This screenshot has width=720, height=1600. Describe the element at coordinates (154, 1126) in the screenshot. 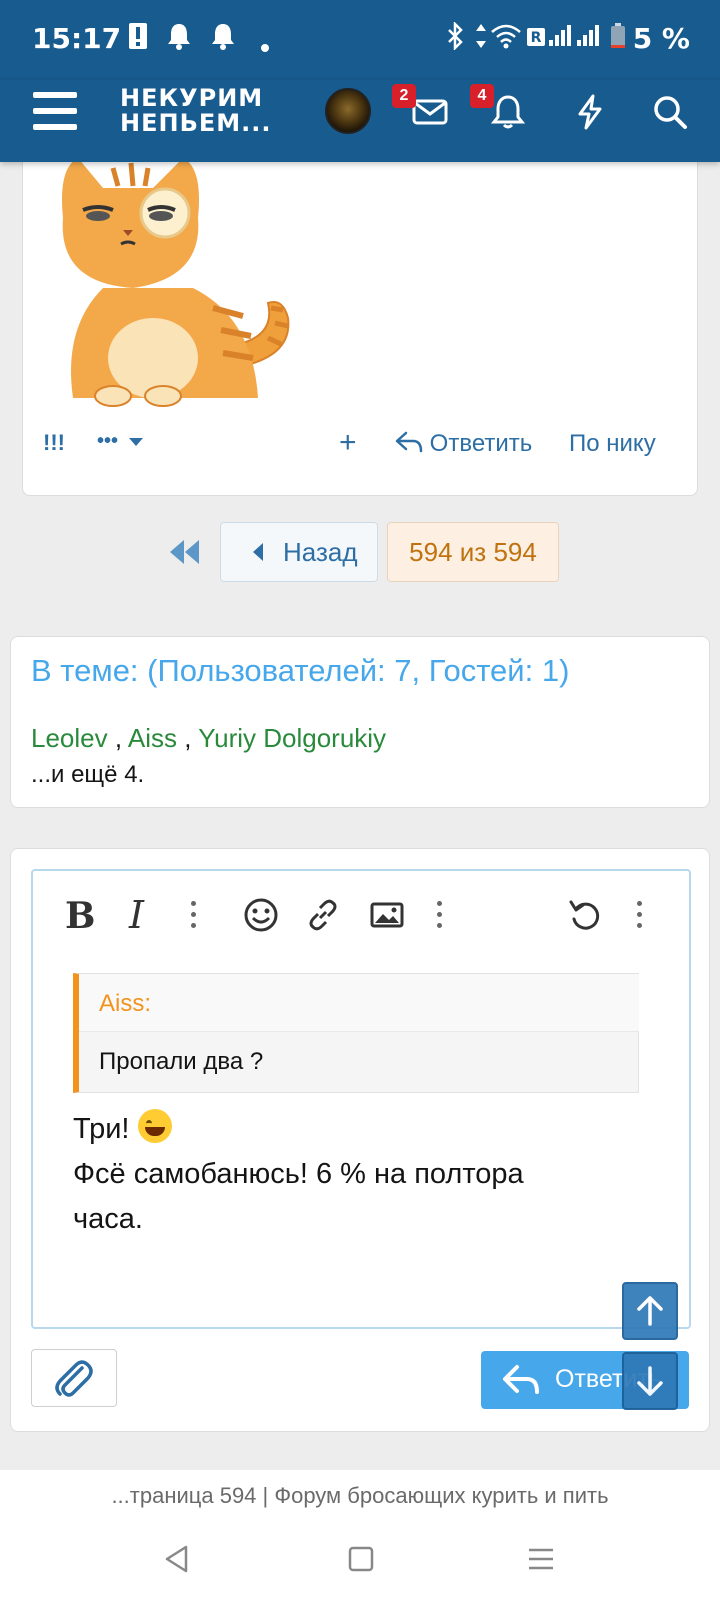

I see `grinning-sweat-emoji-icon` at that location.